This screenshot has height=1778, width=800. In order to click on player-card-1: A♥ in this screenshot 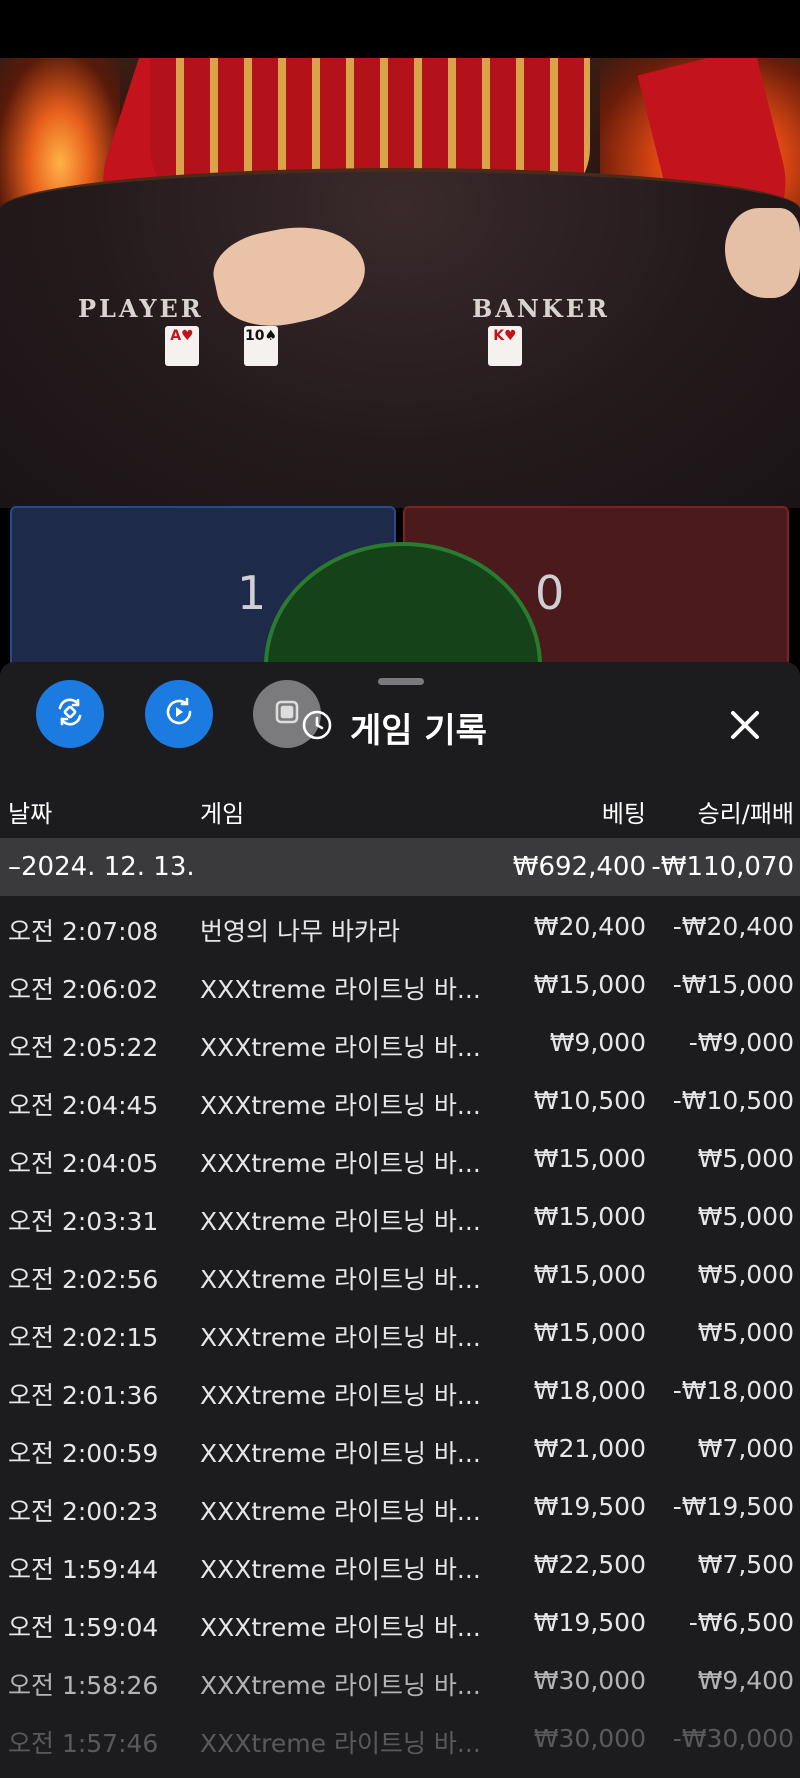, I will do `click(182, 346)`.